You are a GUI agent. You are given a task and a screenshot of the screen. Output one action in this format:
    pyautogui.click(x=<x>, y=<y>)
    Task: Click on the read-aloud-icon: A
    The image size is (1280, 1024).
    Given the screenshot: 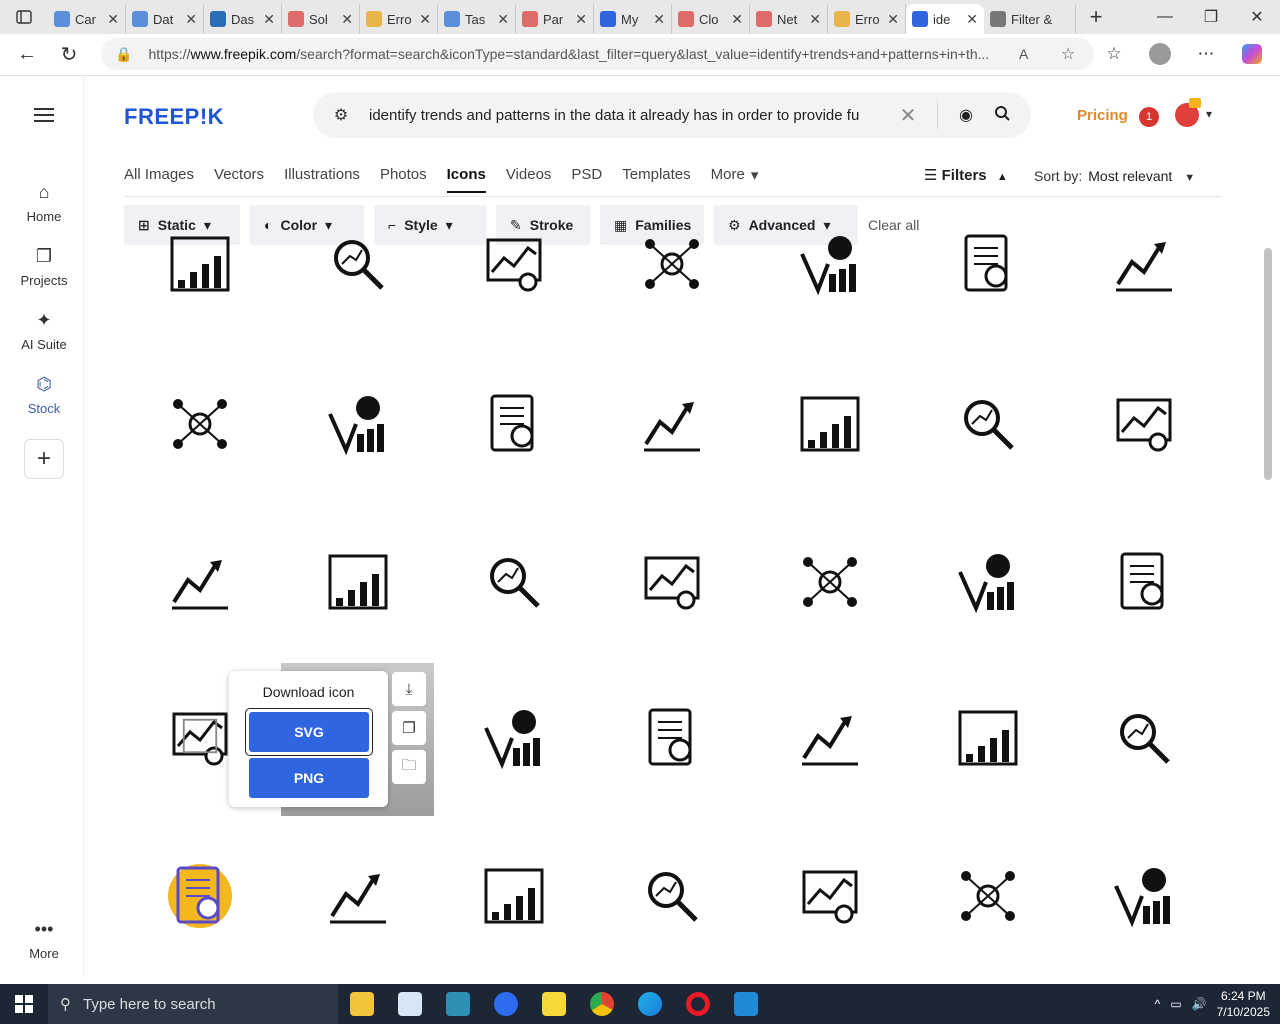 What is the action you would take?
    pyautogui.click(x=1023, y=54)
    